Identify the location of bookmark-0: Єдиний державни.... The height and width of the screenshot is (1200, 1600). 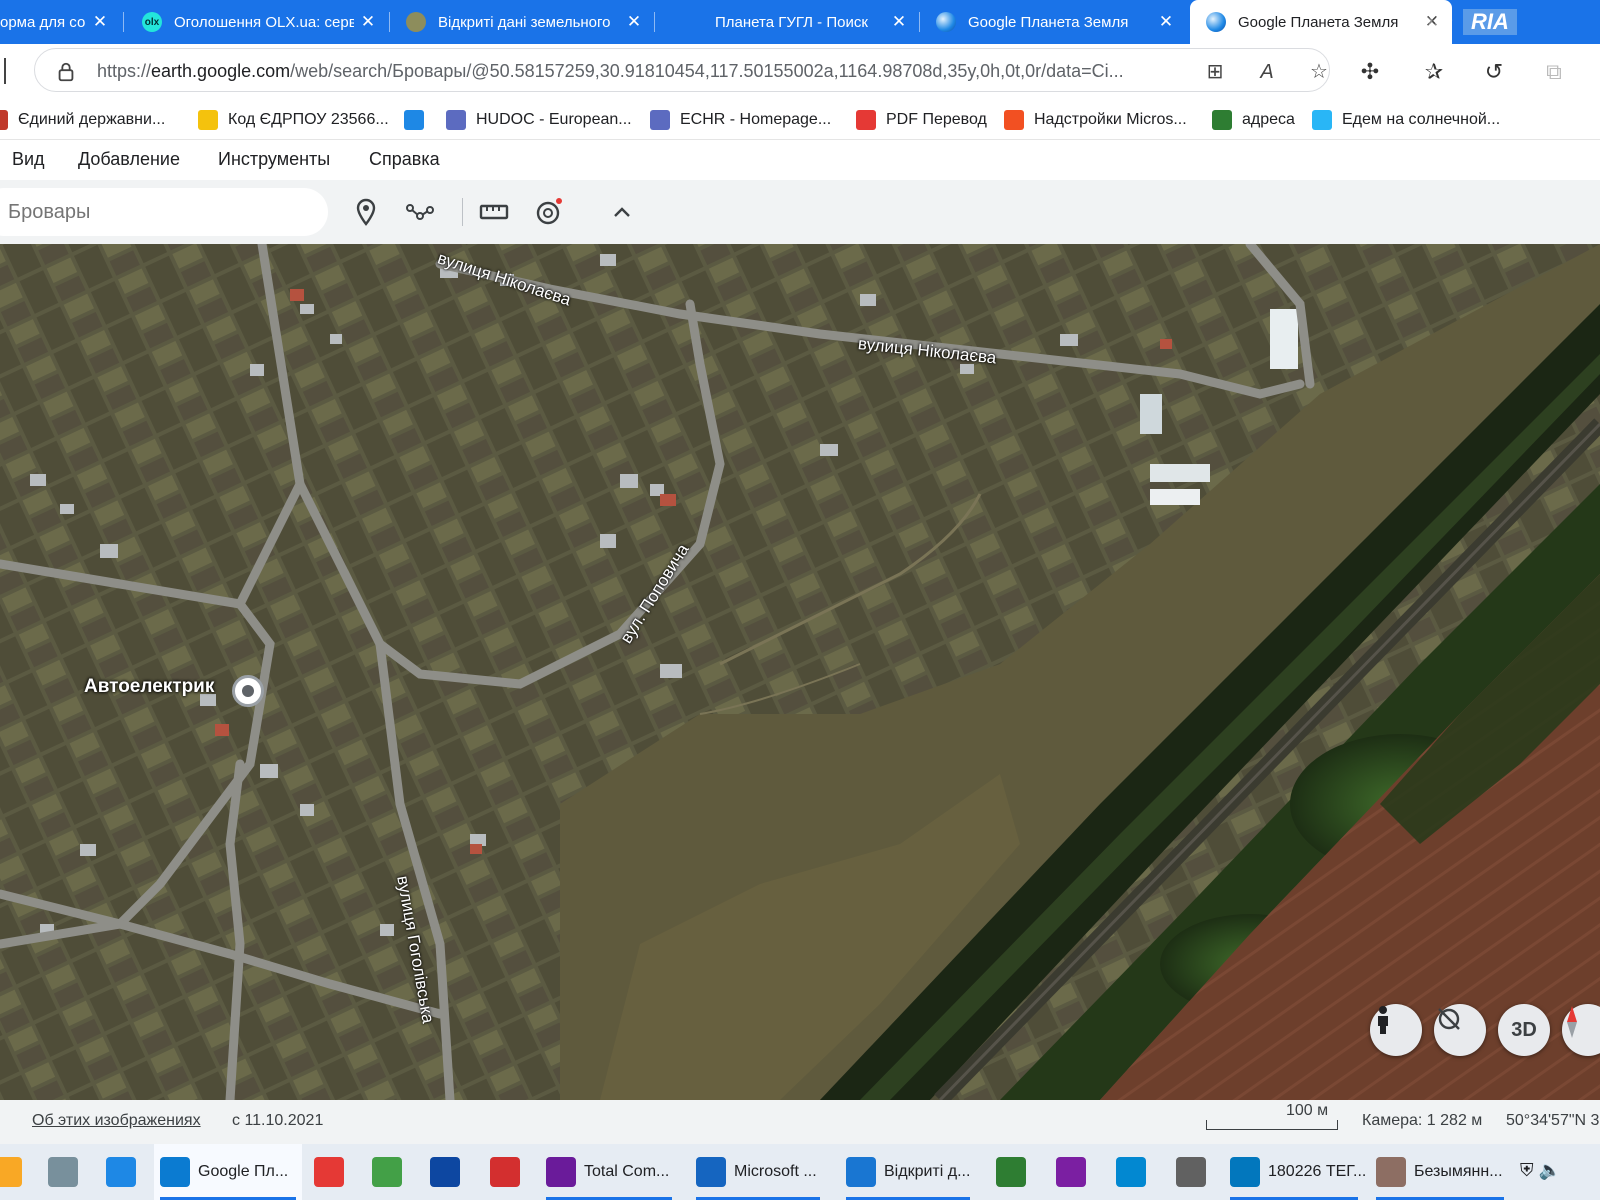
(82, 120).